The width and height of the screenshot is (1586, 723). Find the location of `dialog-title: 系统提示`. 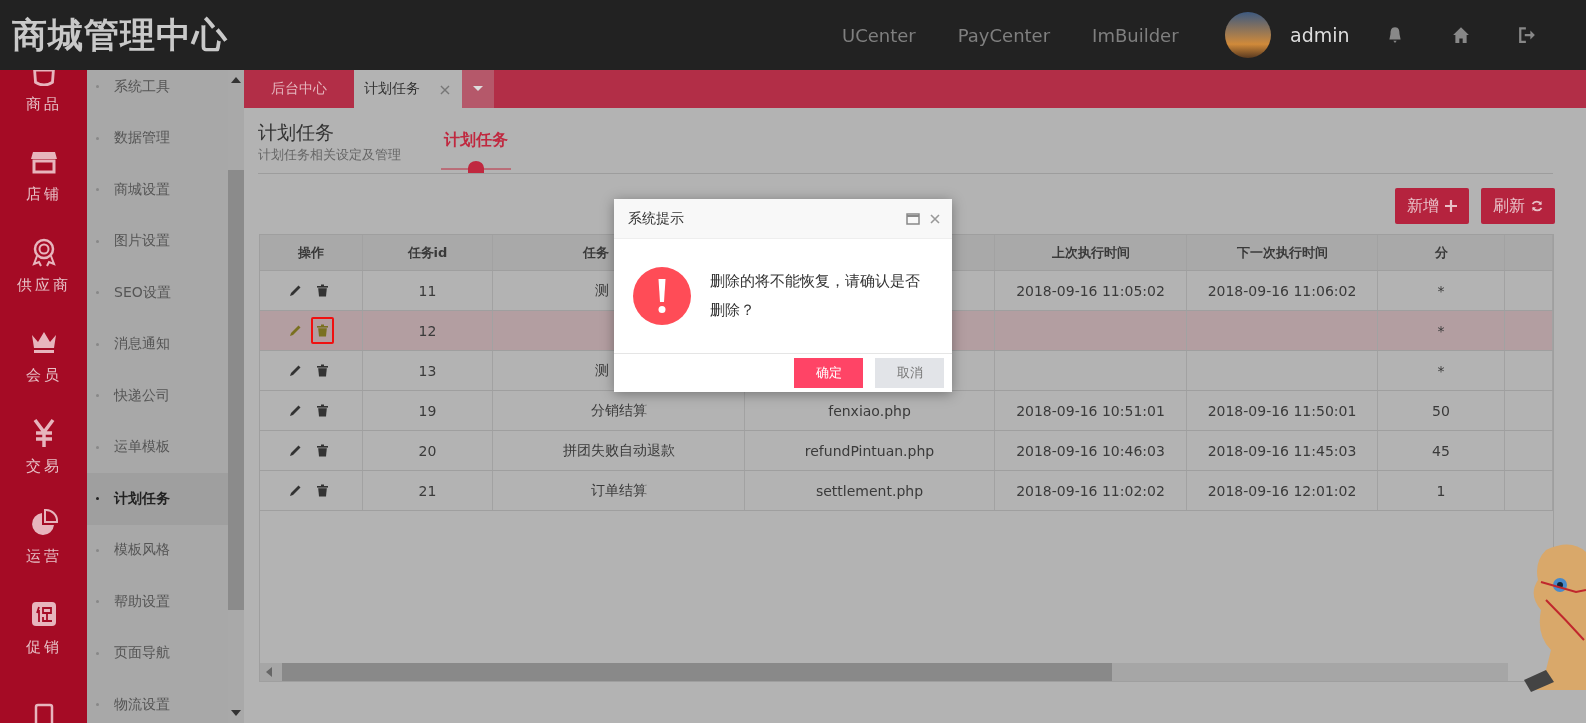

dialog-title: 系统提示 is located at coordinates (656, 218).